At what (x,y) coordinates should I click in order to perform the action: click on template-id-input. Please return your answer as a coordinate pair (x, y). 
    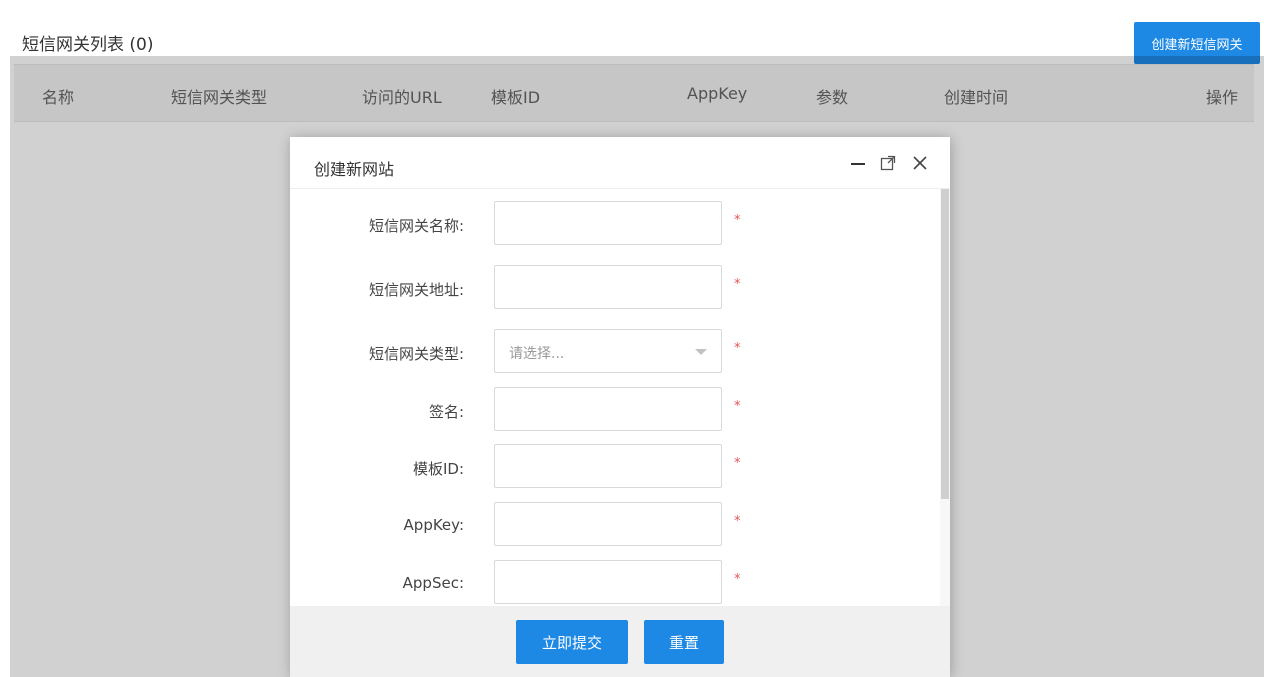
    Looking at the image, I should click on (608, 466).